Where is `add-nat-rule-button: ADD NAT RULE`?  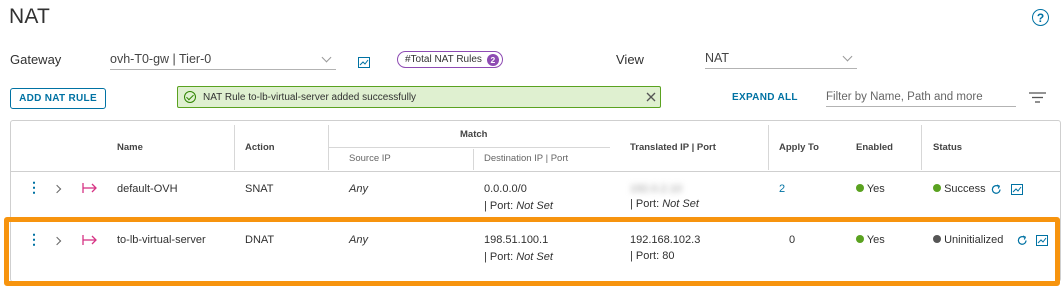
add-nat-rule-button: ADD NAT RULE is located at coordinates (58, 98).